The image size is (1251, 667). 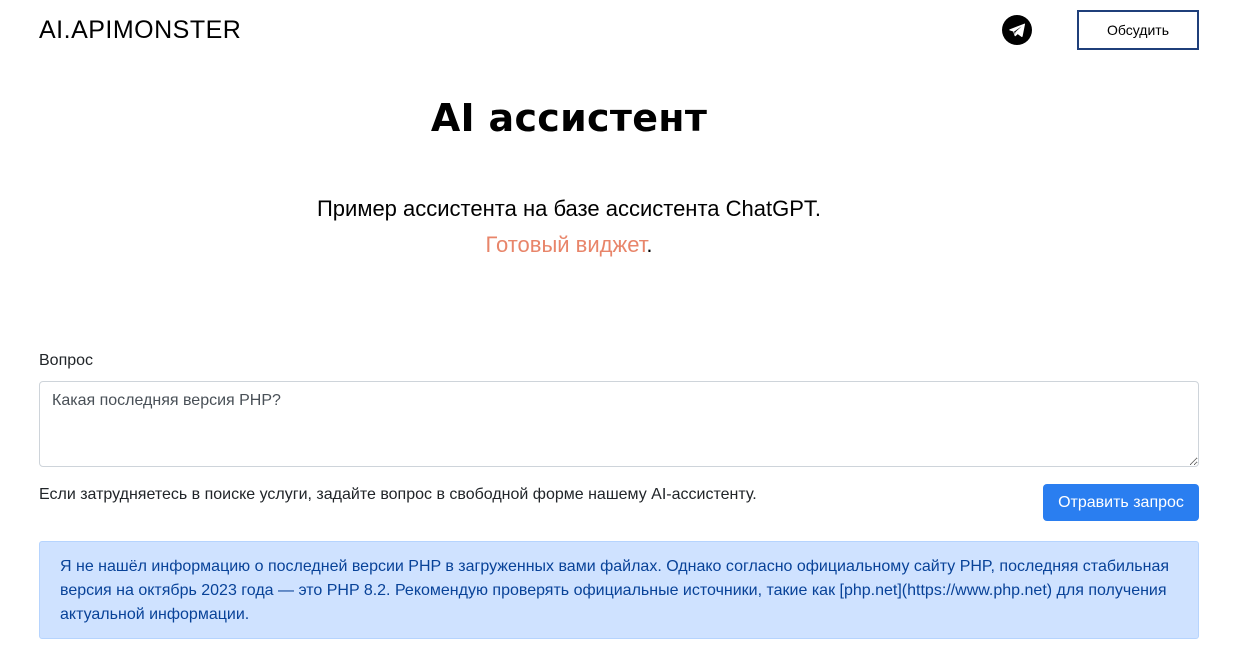 I want to click on question-label: Вопрос, so click(x=66, y=360).